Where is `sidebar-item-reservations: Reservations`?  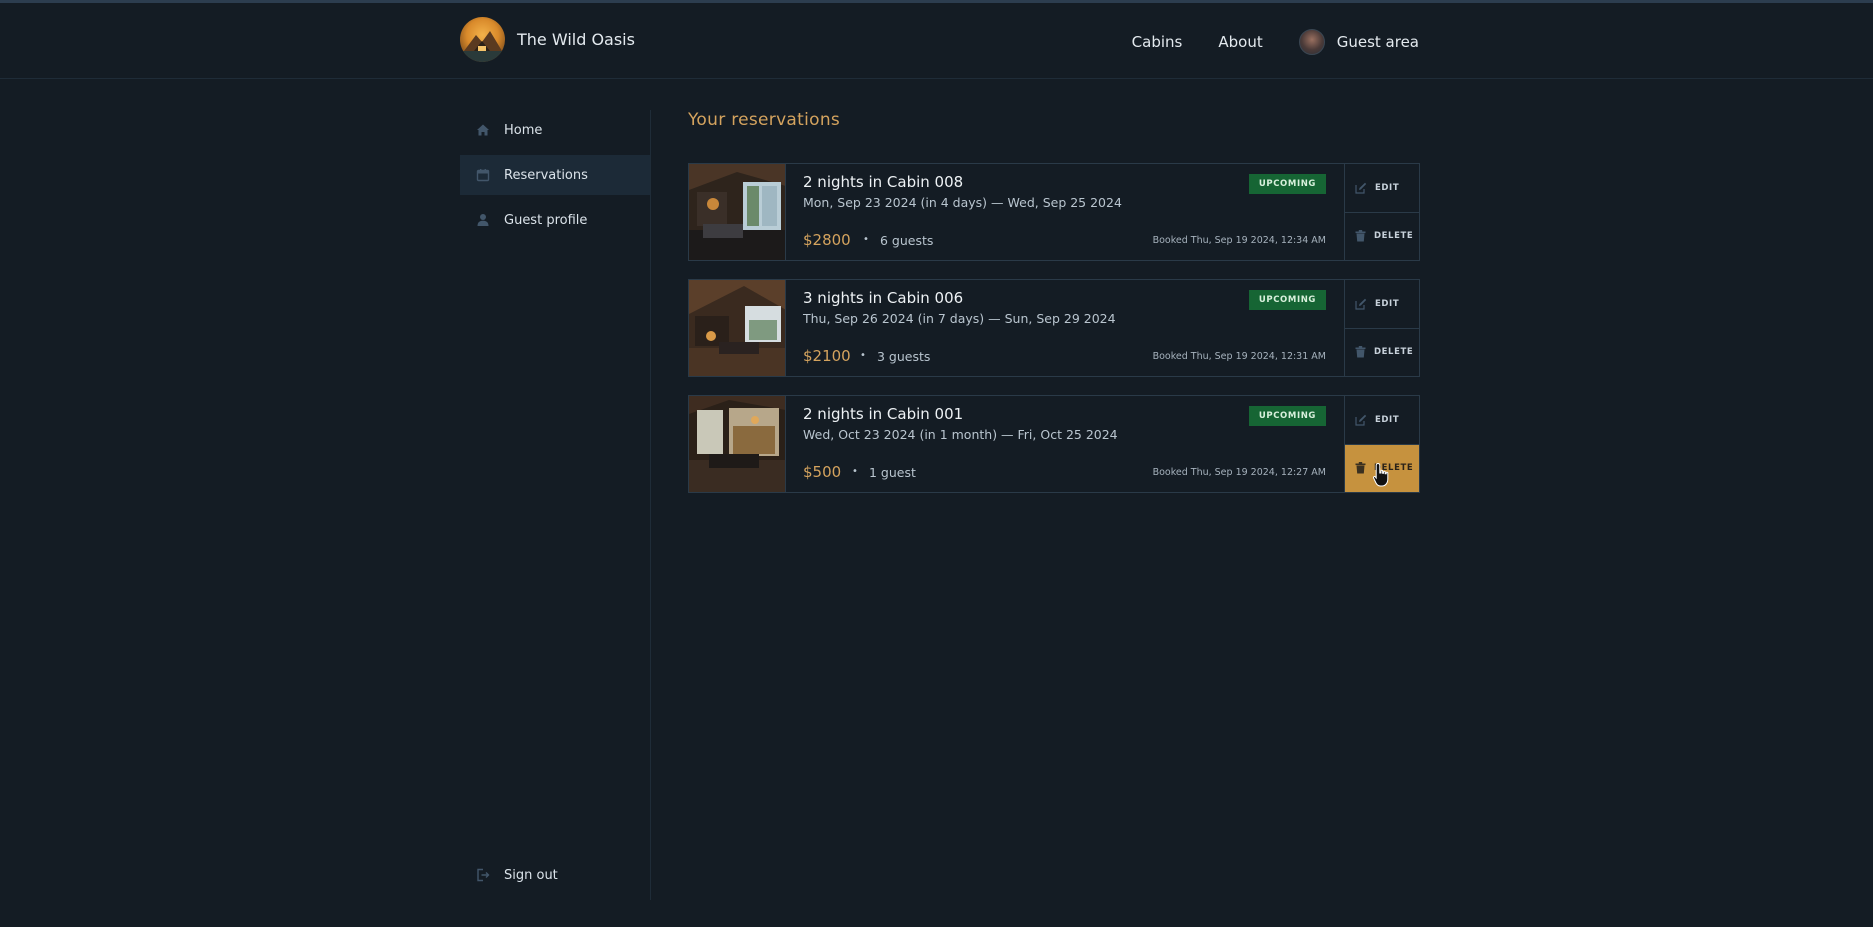
sidebar-item-reservations: Reservations is located at coordinates (555, 175).